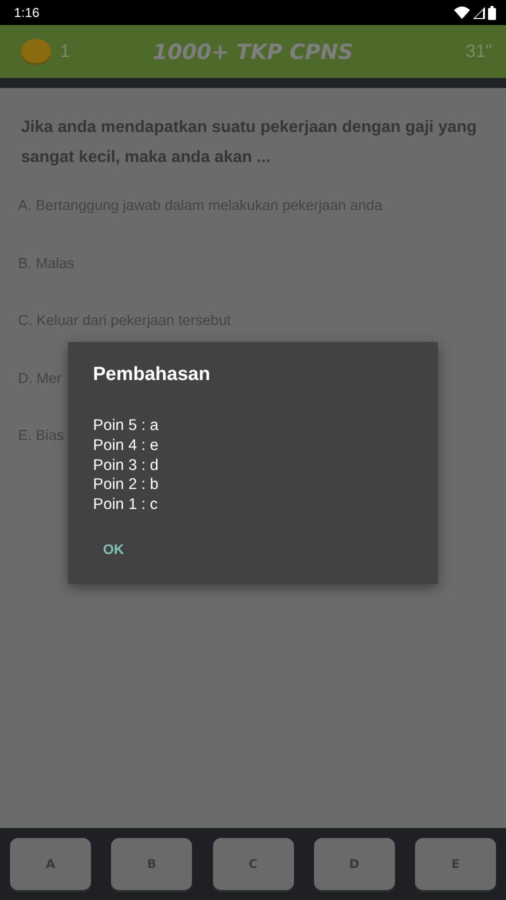  I want to click on coin-icon, so click(36, 52).